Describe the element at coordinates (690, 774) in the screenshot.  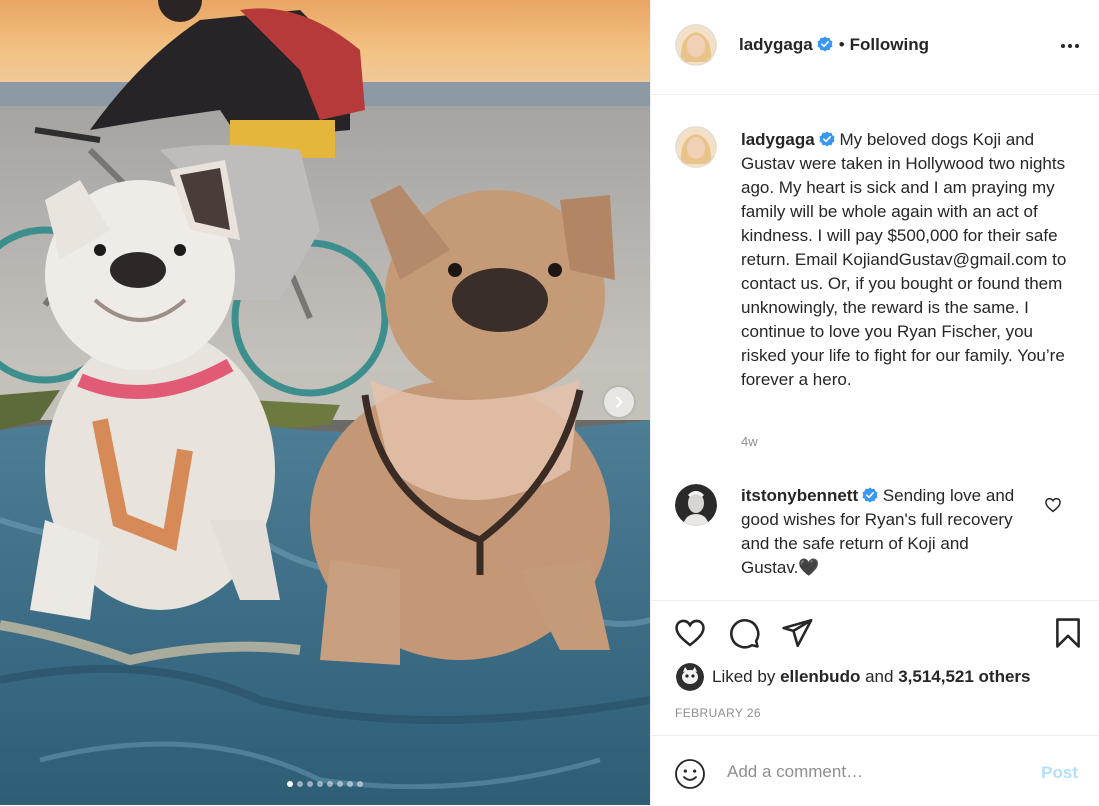
I see `smiley-icon` at that location.